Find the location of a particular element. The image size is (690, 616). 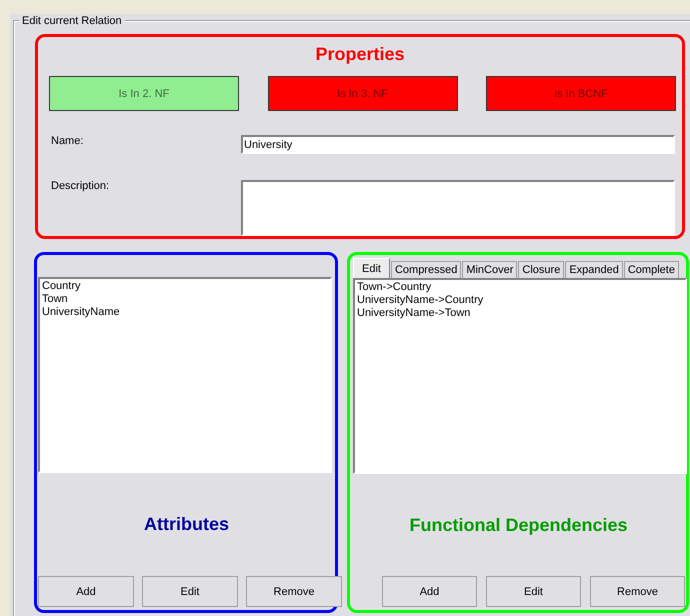

tab: Edit is located at coordinates (371, 268).